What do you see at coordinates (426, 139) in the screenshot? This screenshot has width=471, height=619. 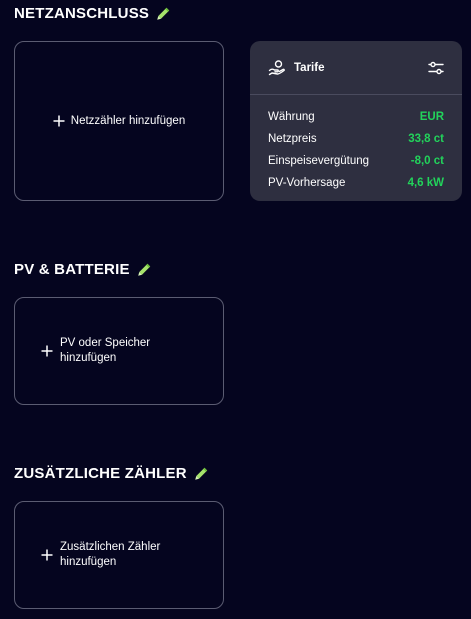 I see `tariff-row-value: 33,8 ct` at bounding box center [426, 139].